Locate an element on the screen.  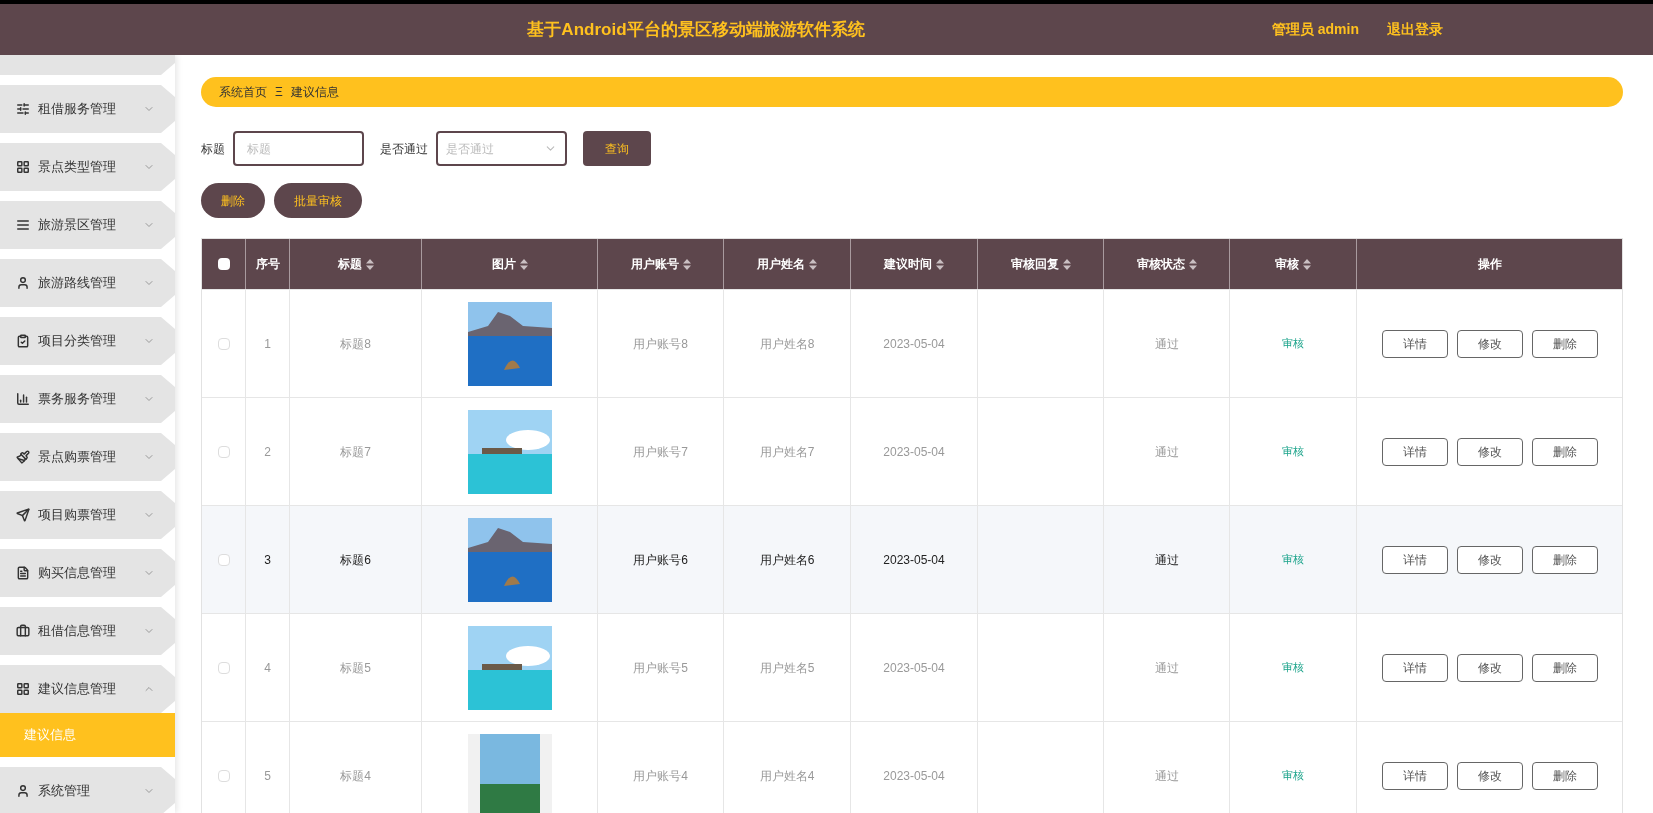
sidebar-item: 租借服务管理 is located at coordinates (87, 109).